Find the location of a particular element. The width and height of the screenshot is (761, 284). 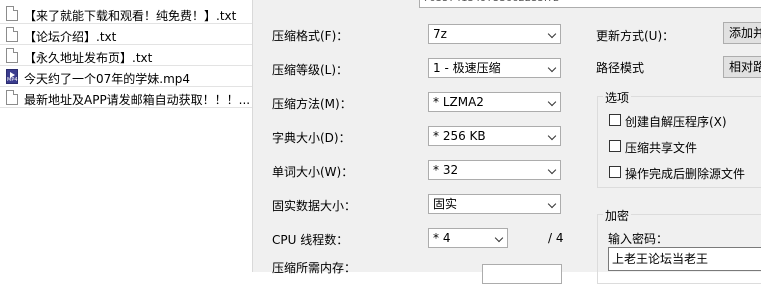

format-select: 7z is located at coordinates (494, 34).